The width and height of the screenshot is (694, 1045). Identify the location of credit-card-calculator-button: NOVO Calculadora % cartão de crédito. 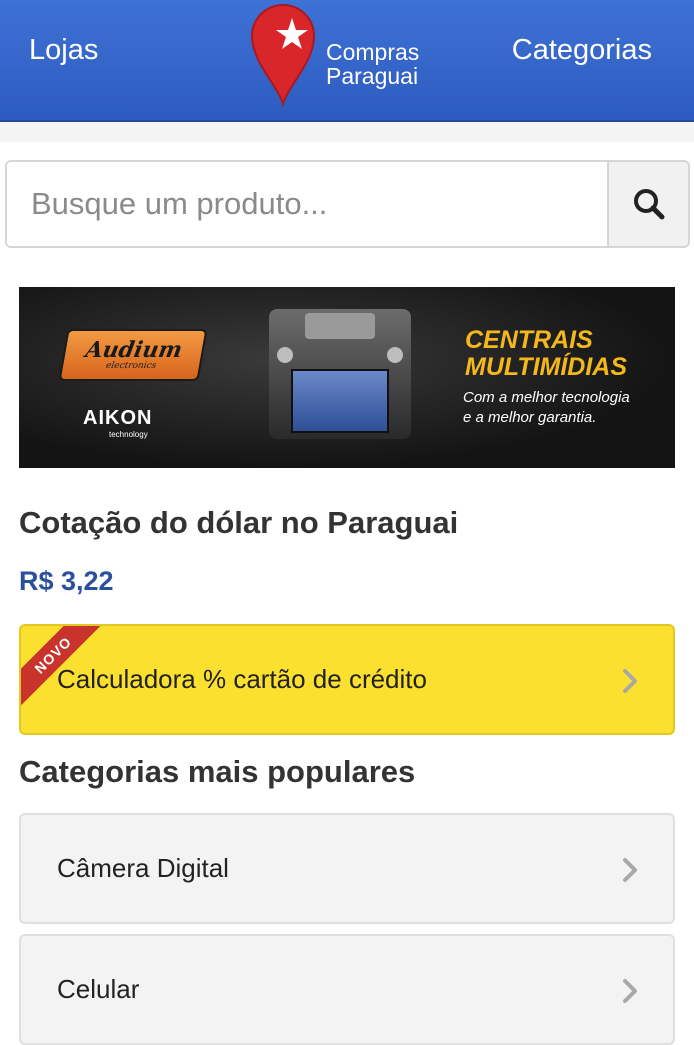
(347, 679).